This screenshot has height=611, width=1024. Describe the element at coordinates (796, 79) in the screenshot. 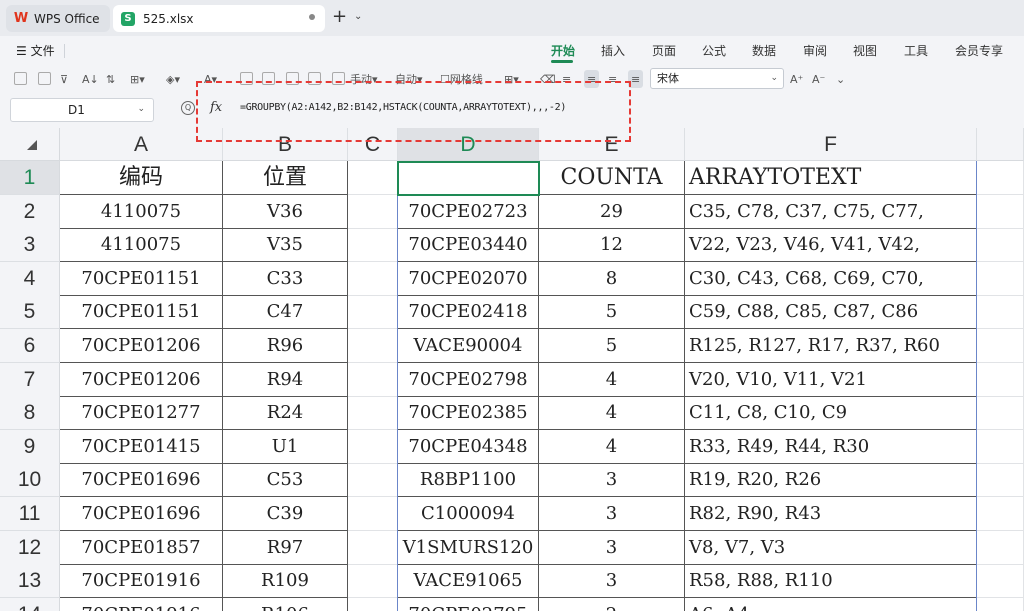

I see `font-size-increase-icon: A⁺` at that location.